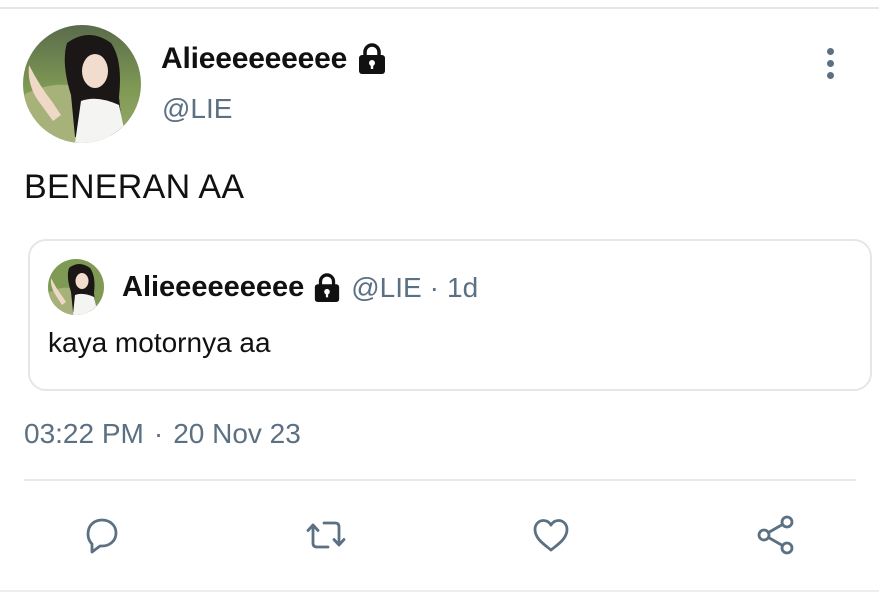  I want to click on share-button, so click(776, 535).